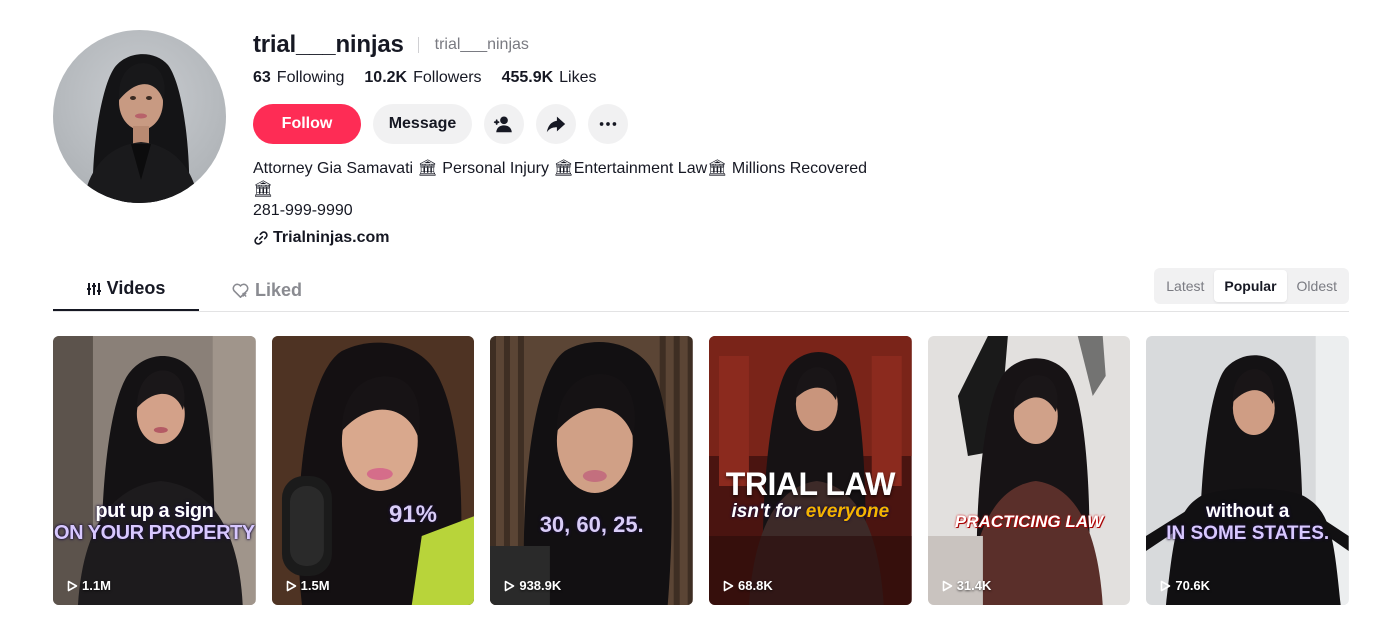 This screenshot has width=1391, height=617. I want to click on sort-latest: Latest, so click(1185, 286).